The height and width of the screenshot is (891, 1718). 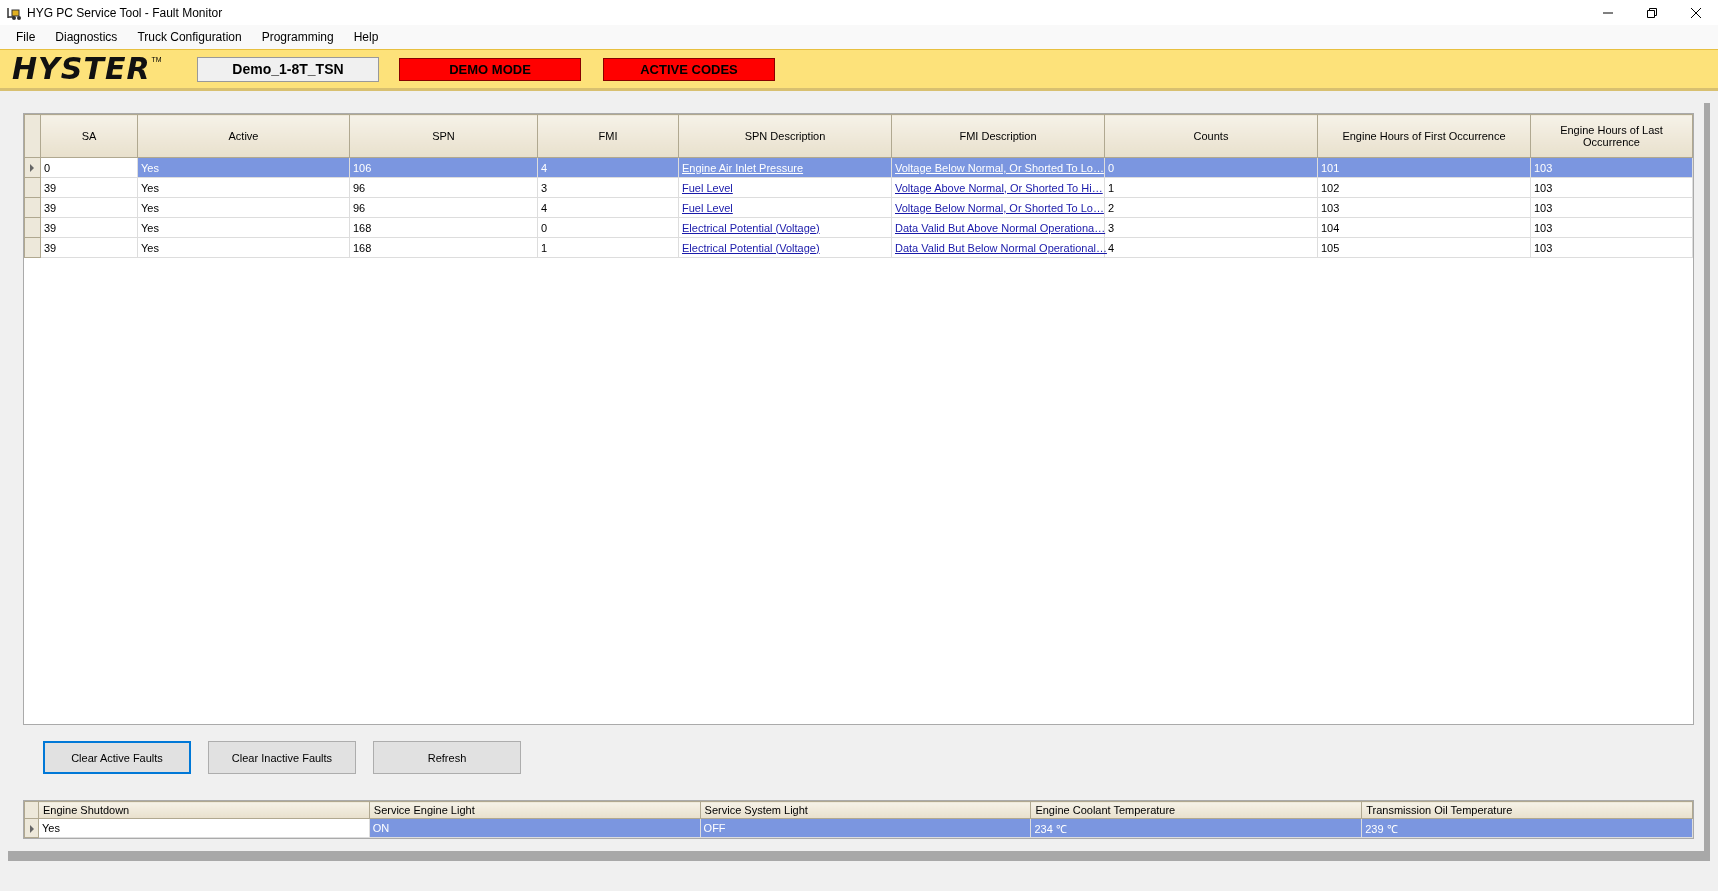 What do you see at coordinates (1196, 810) in the screenshot?
I see `column-header: Engine Coolant Temperature` at bounding box center [1196, 810].